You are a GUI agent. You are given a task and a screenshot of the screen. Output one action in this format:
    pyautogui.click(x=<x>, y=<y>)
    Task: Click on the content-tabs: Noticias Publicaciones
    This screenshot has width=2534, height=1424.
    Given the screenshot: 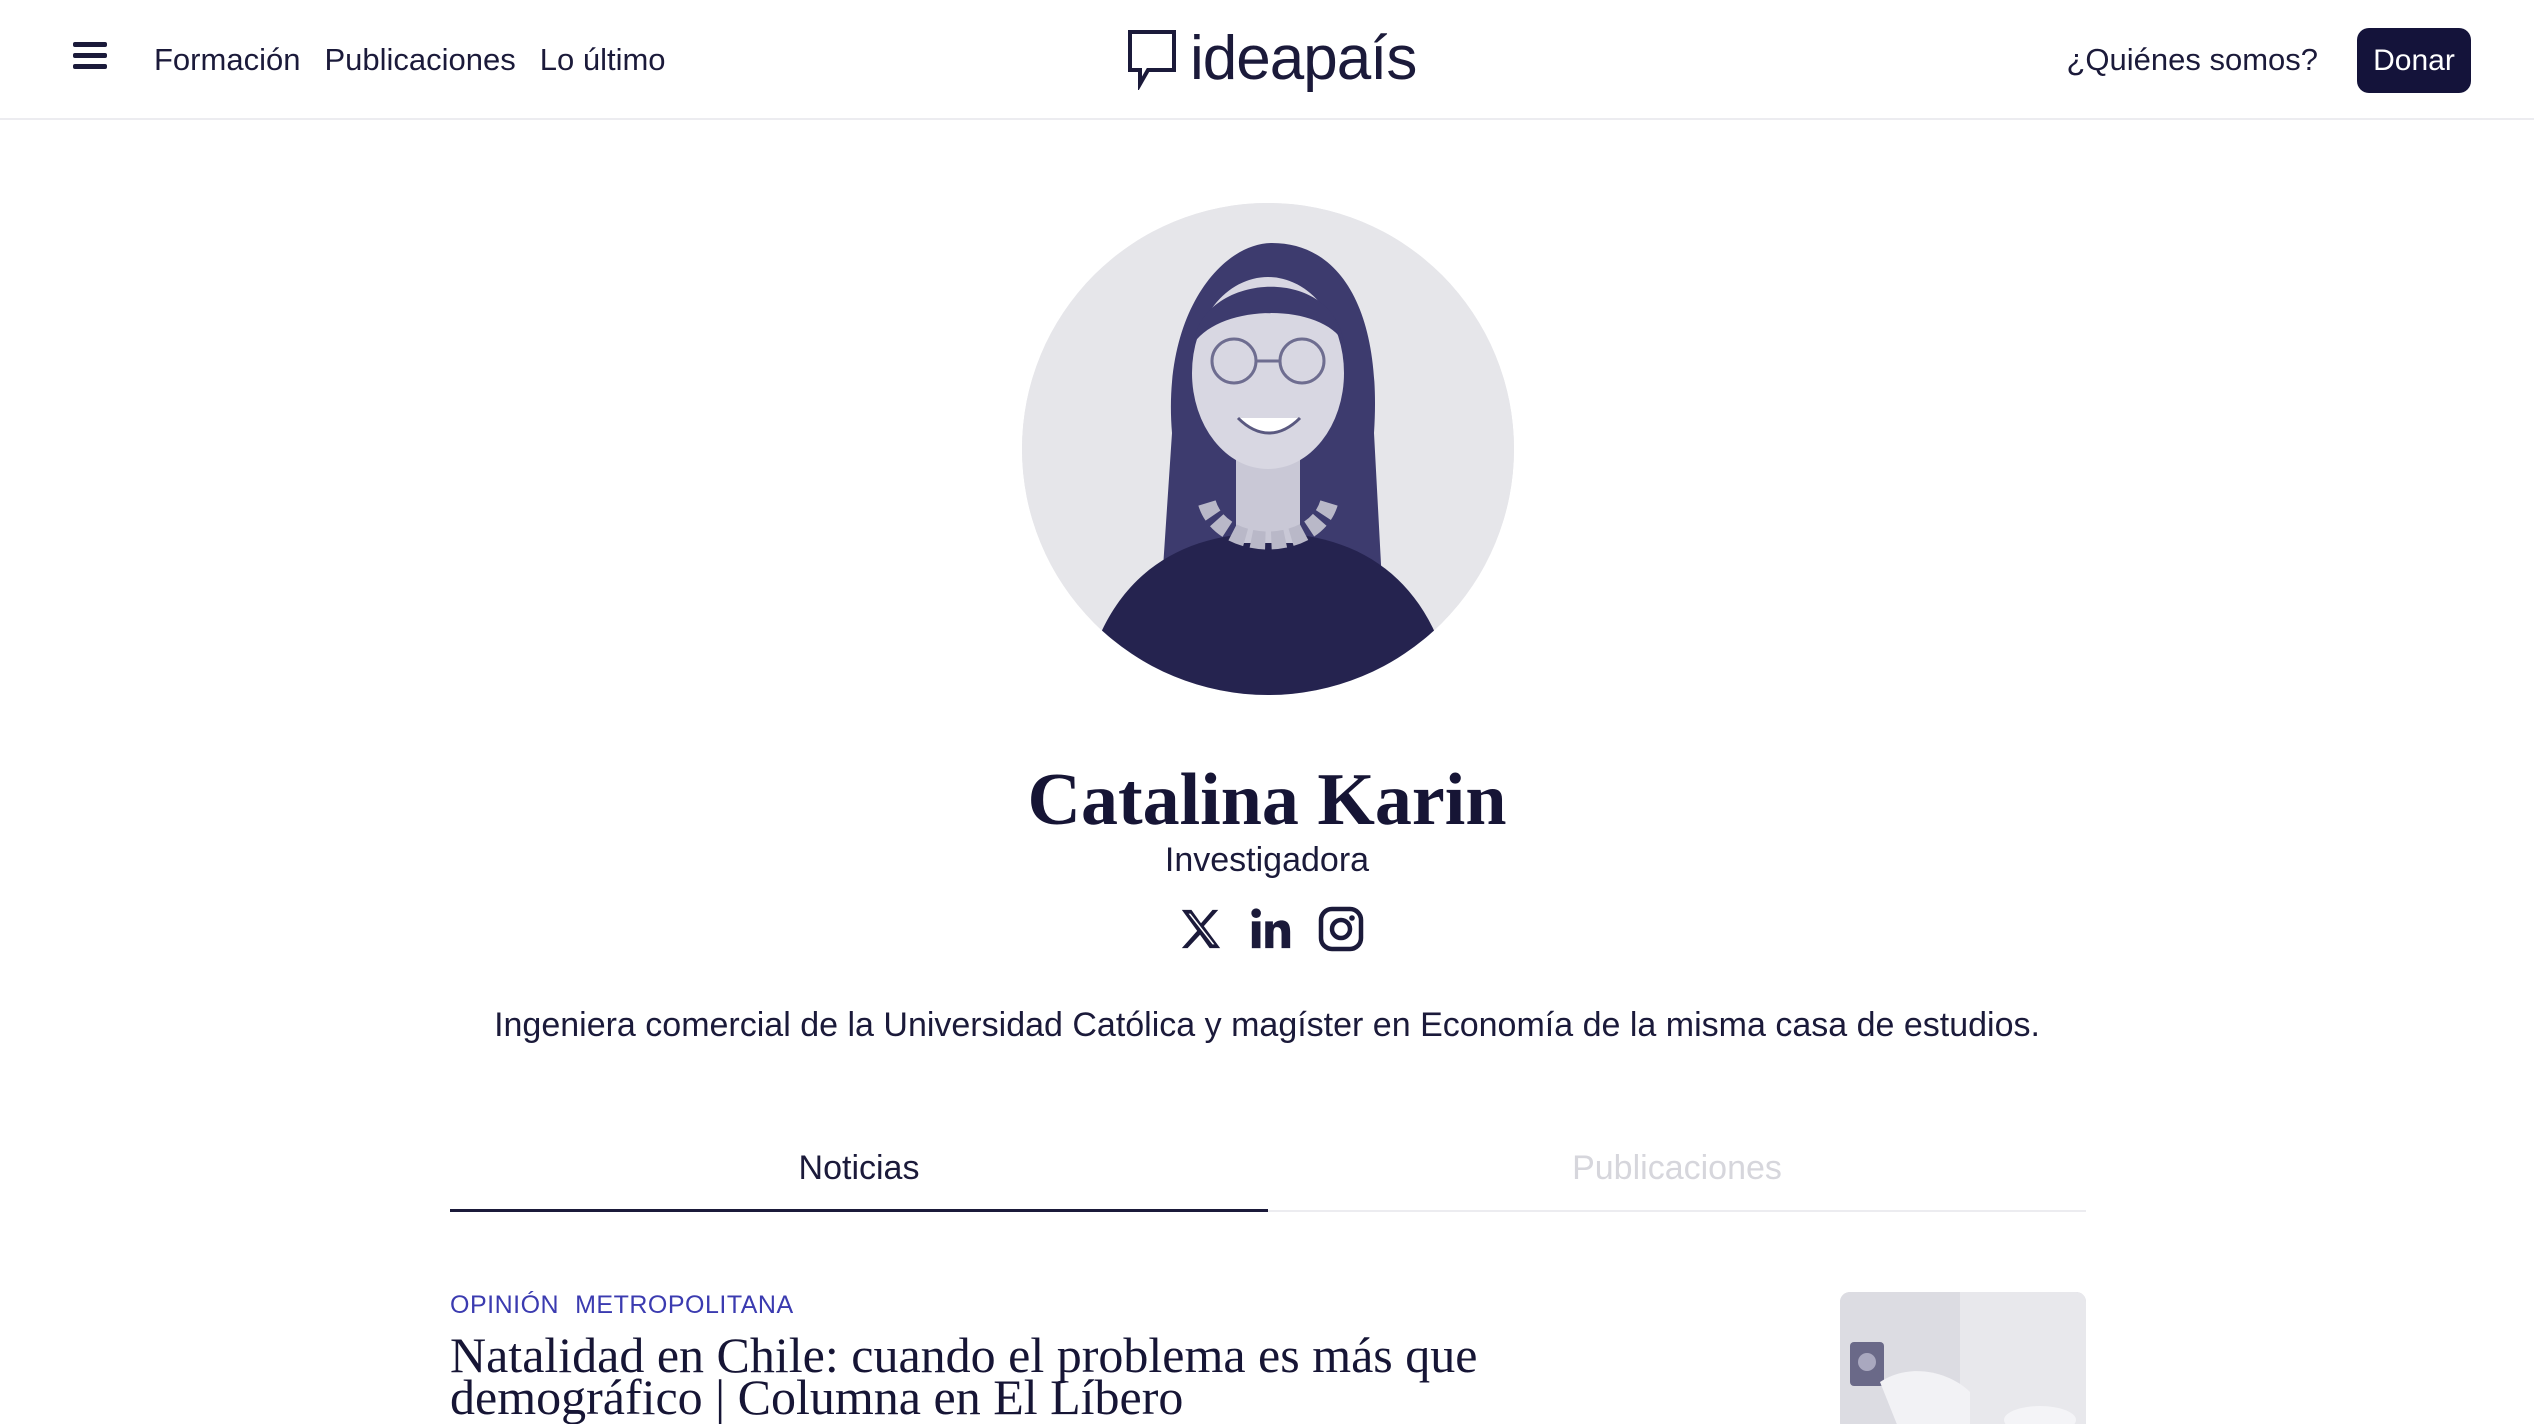 What is the action you would take?
    pyautogui.click(x=1268, y=1175)
    